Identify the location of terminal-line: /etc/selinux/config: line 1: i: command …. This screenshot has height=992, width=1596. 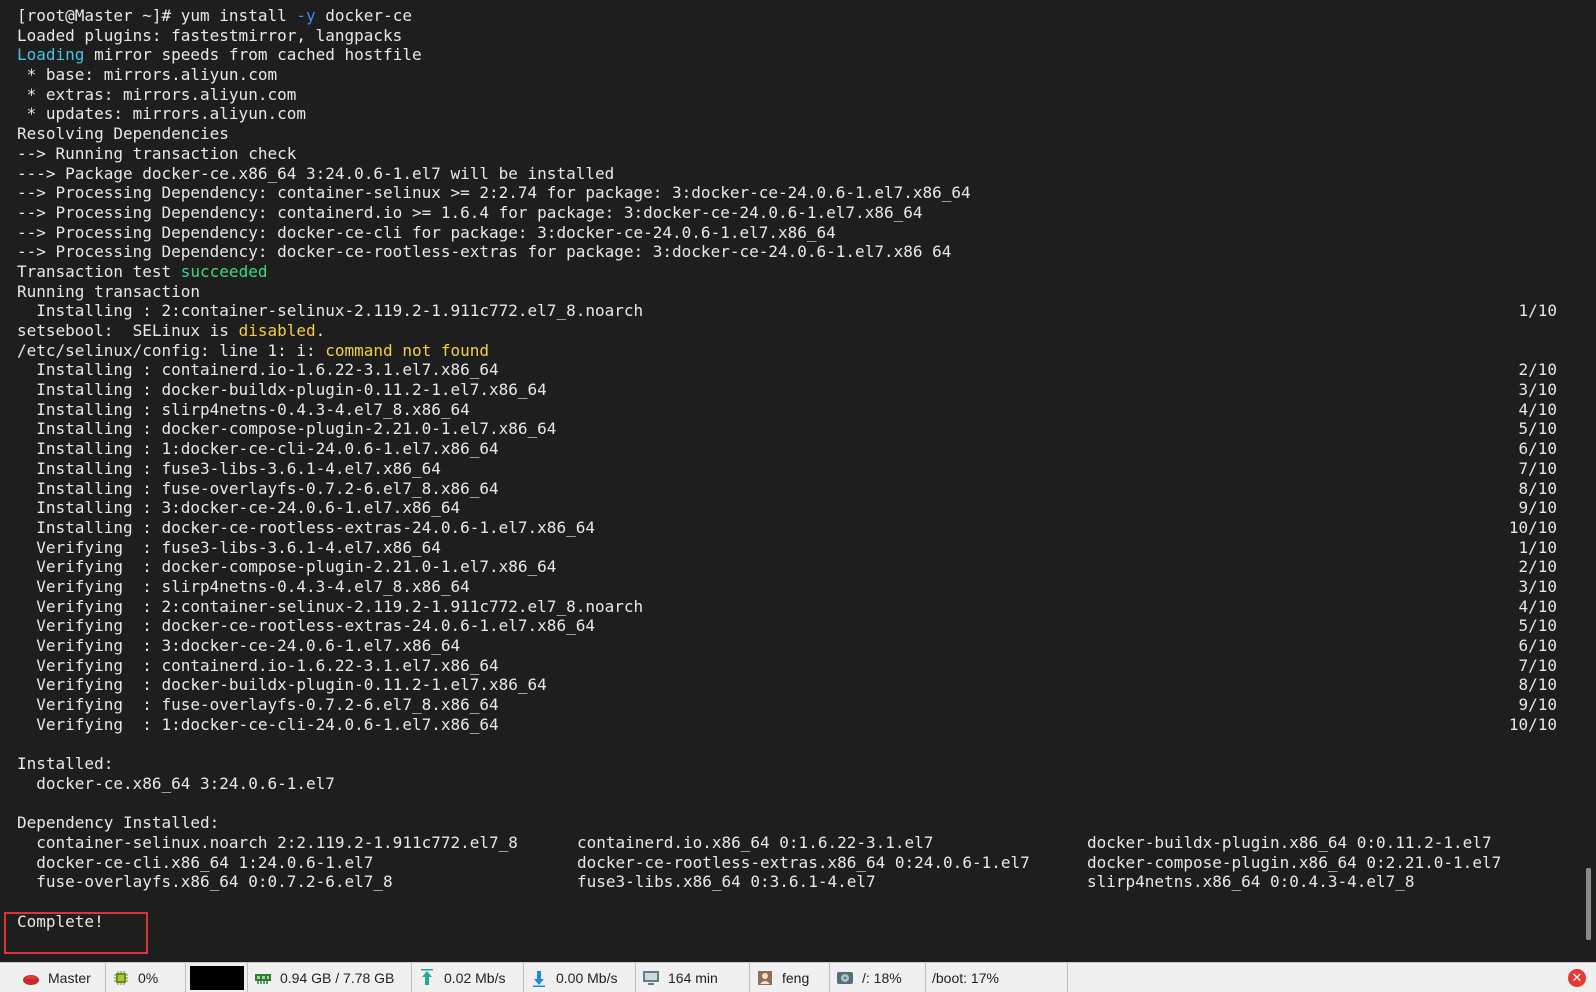
(787, 351).